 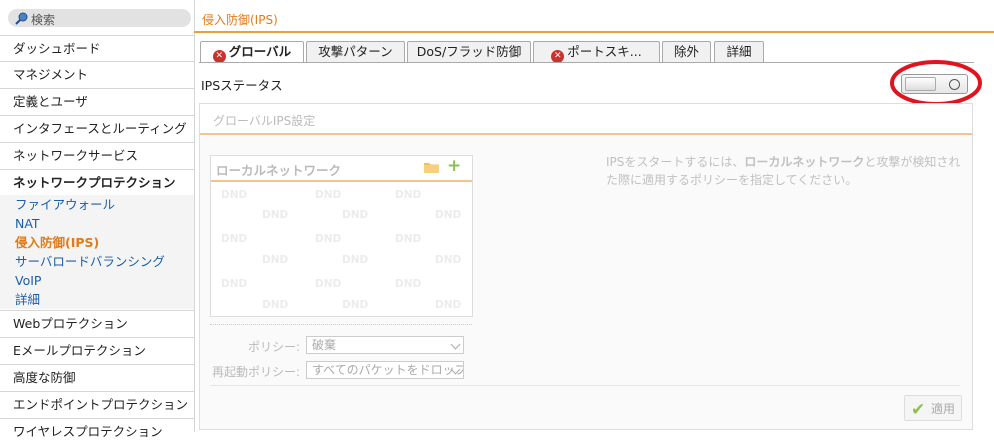 What do you see at coordinates (943, 409) in the screenshot?
I see `apply-button-label: 適用` at bounding box center [943, 409].